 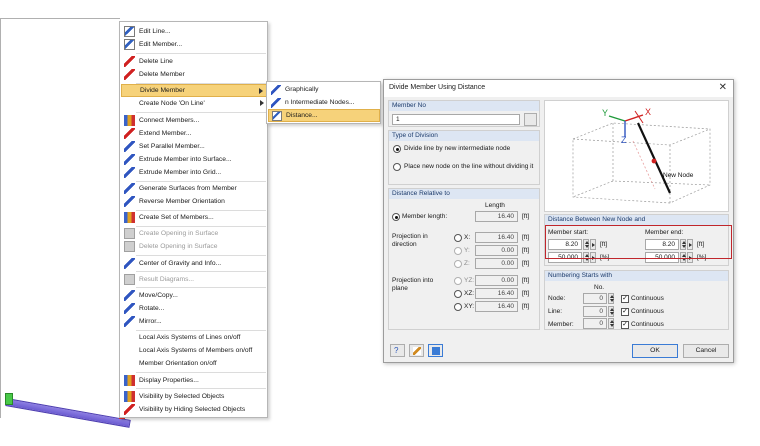 What do you see at coordinates (129, 146) in the screenshot?
I see `parallel-member-icon` at bounding box center [129, 146].